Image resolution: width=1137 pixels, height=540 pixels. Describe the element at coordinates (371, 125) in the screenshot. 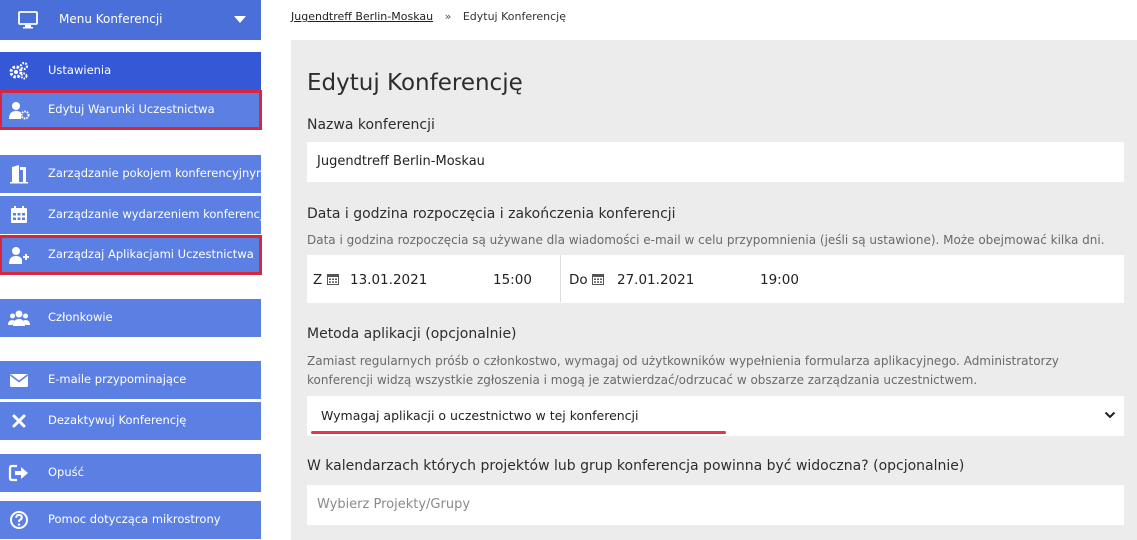

I see `conference-name-label: Nazwa konferencji` at that location.